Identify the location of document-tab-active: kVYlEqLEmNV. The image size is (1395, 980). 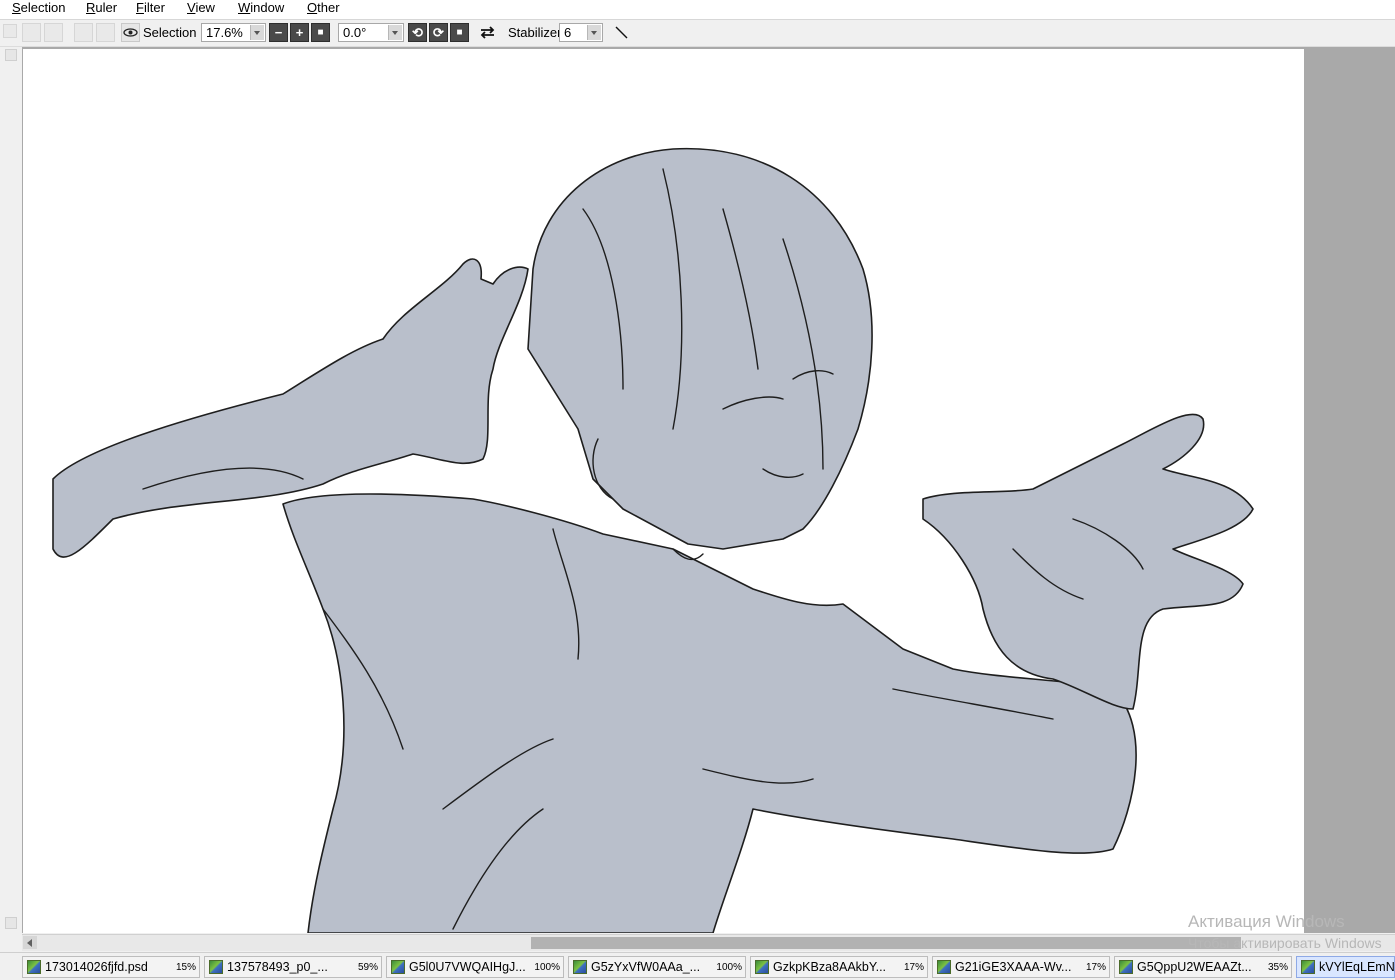
(1345, 967).